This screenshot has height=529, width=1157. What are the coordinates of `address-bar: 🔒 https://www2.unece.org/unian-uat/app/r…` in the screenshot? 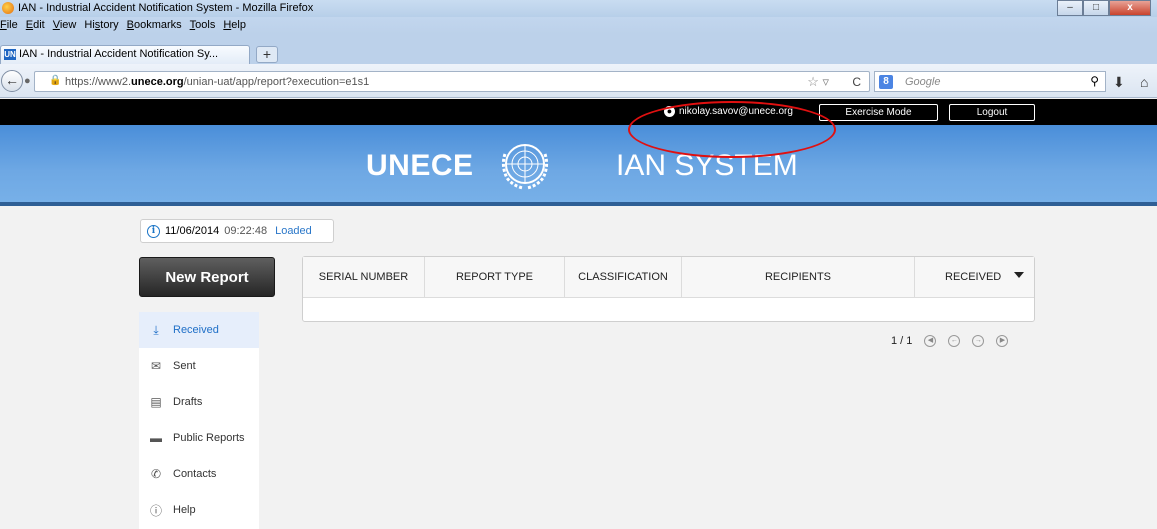 It's located at (452, 81).